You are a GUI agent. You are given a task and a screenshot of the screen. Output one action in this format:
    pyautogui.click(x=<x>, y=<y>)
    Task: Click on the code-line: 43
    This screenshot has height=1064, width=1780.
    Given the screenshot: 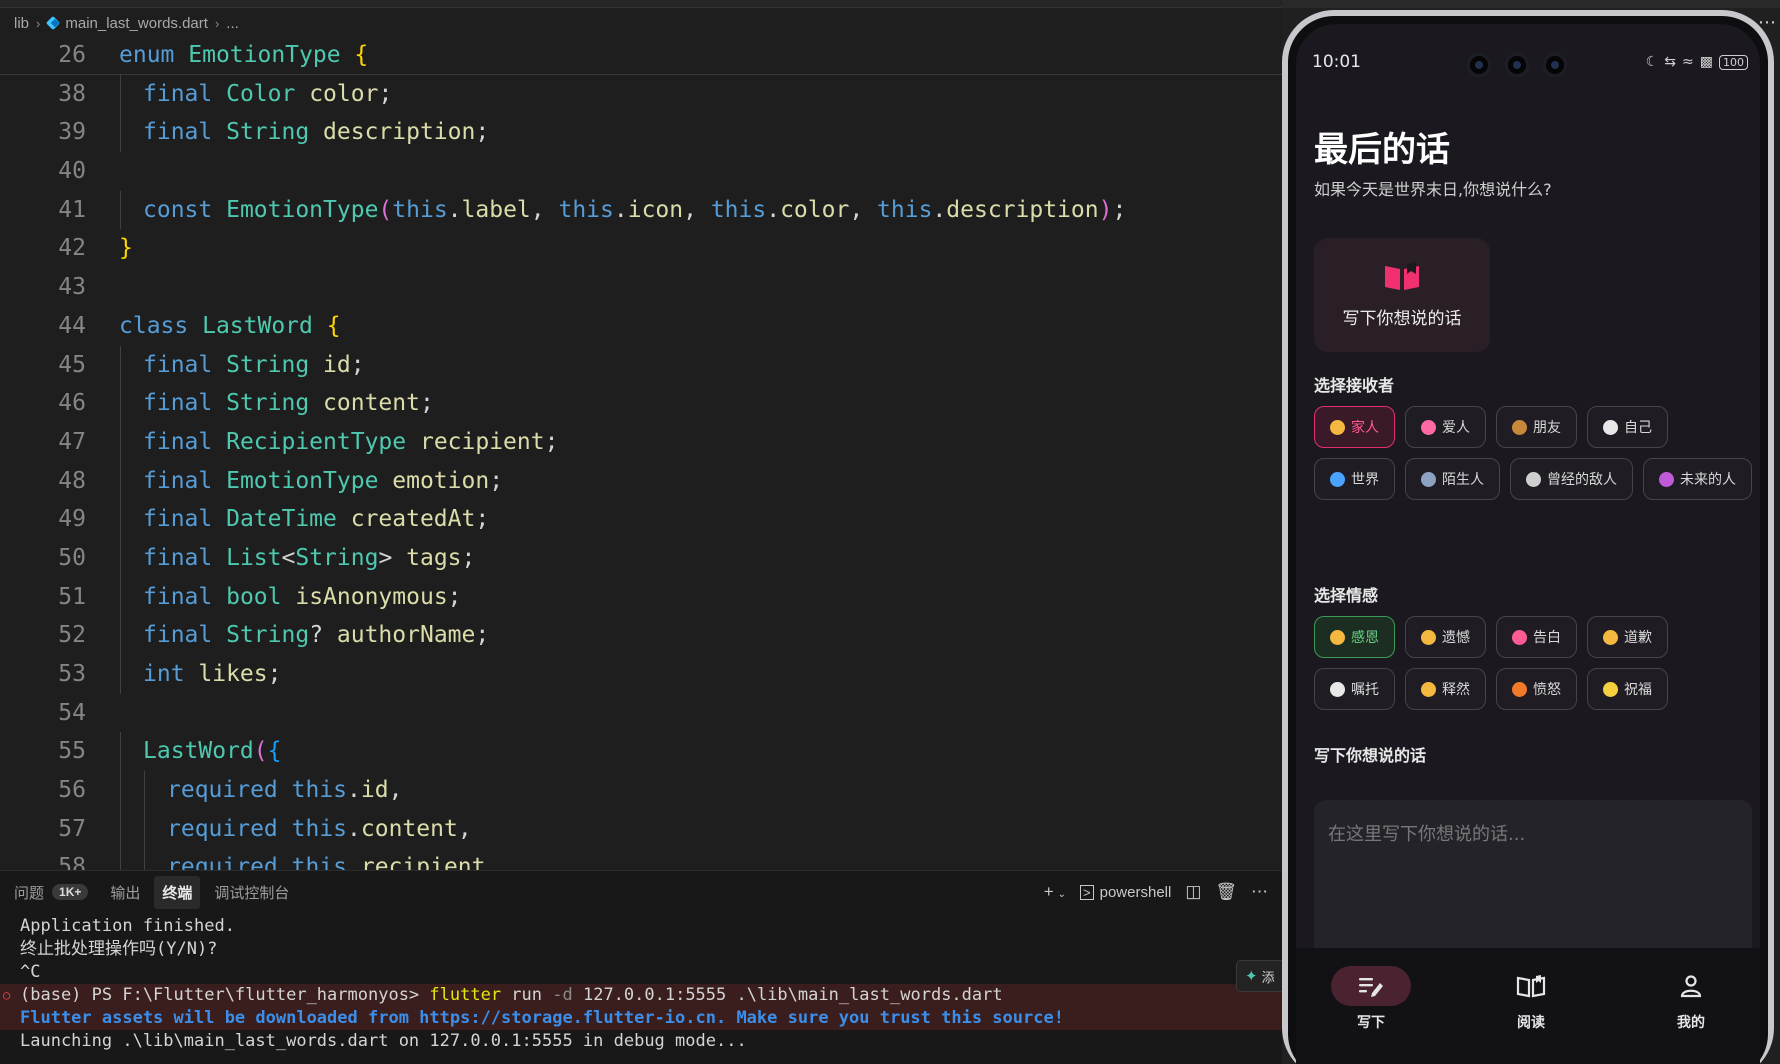 What is the action you would take?
    pyautogui.click(x=641, y=287)
    